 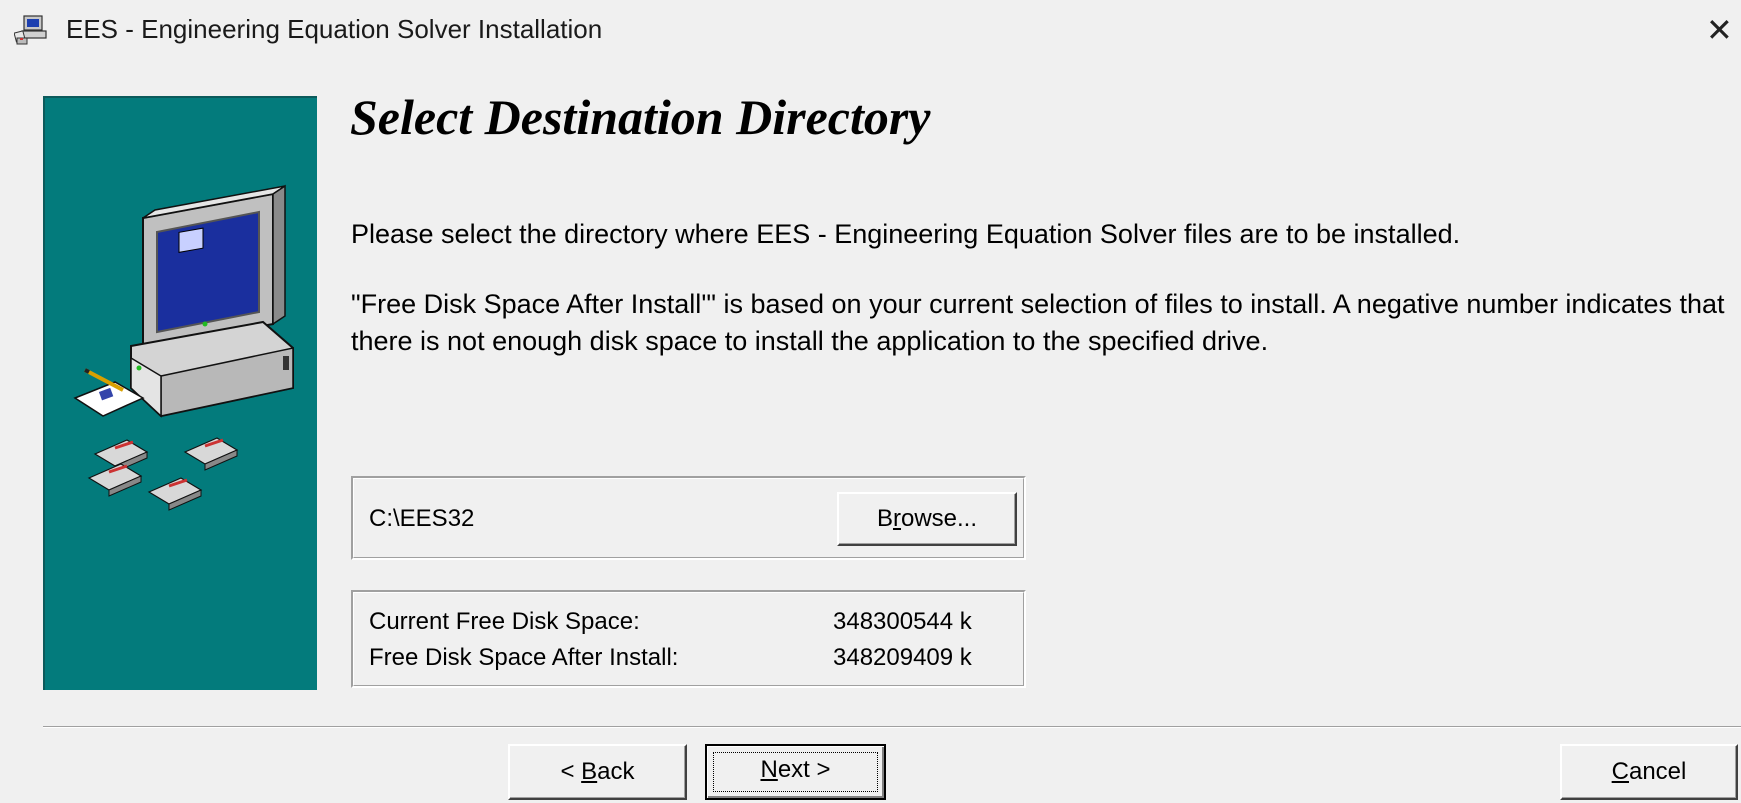 What do you see at coordinates (892, 727) in the screenshot?
I see `footer-separator` at bounding box center [892, 727].